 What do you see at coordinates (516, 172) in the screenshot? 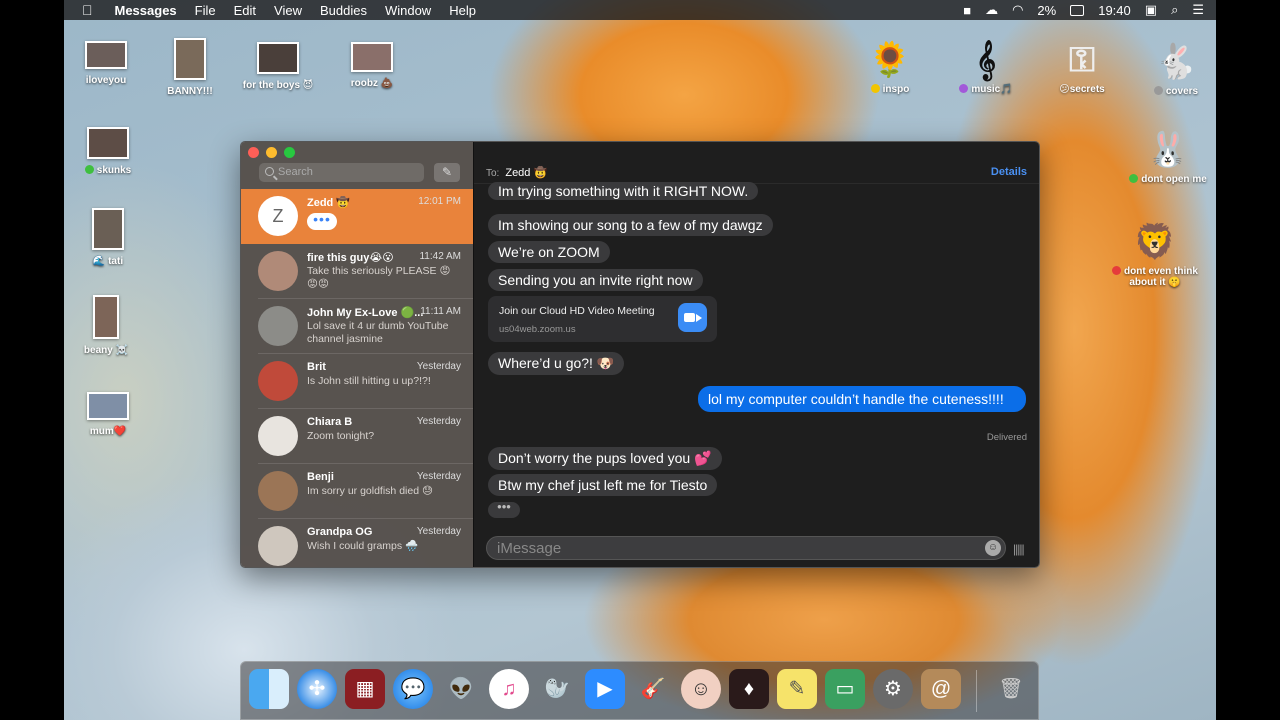
I see `recipient-field: To: Zedd 🤠` at bounding box center [516, 172].